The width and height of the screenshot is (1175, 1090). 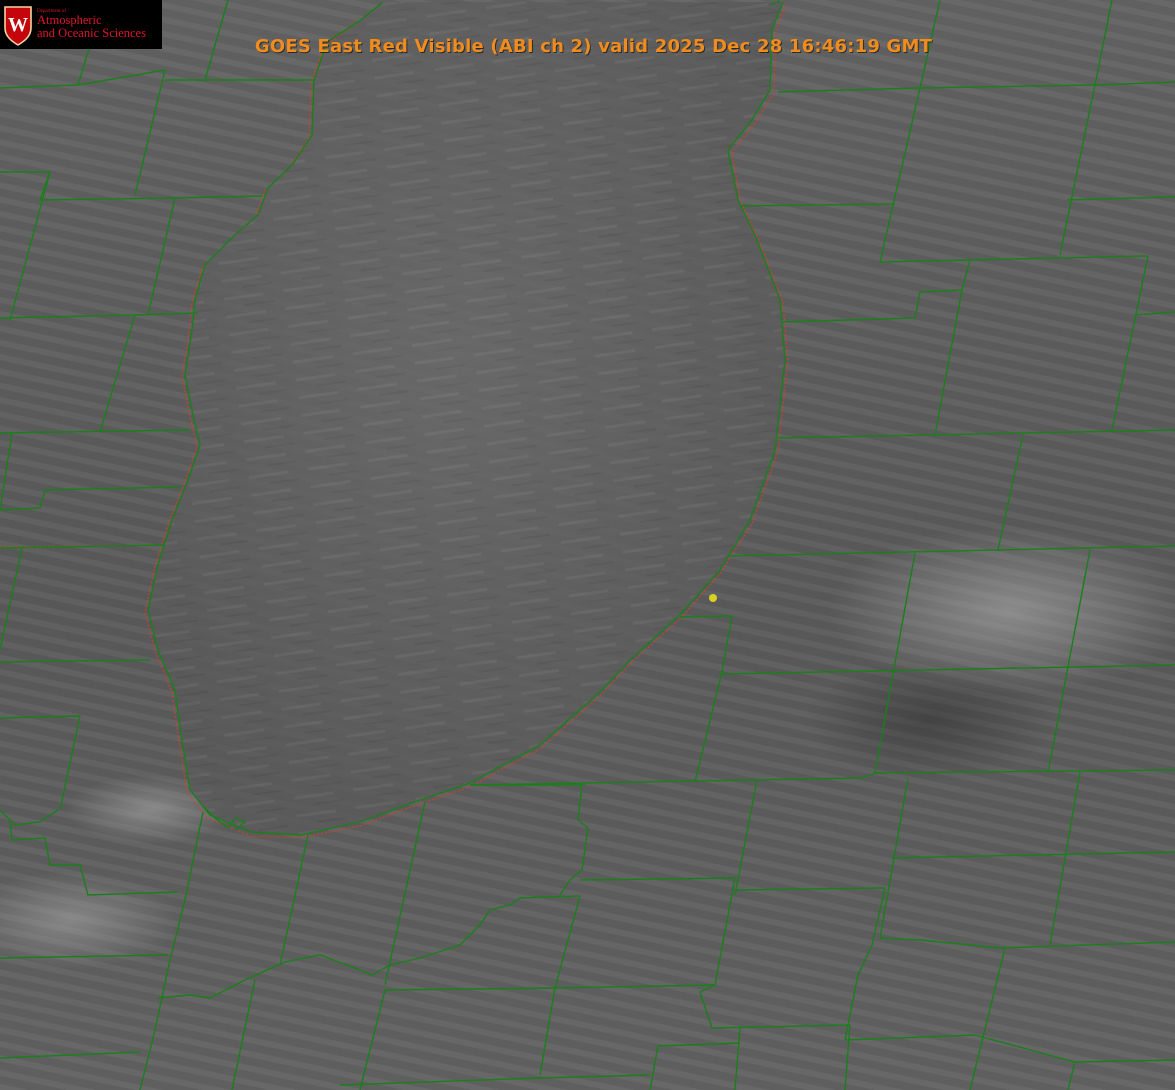 What do you see at coordinates (713, 598) in the screenshot?
I see `location-marker` at bounding box center [713, 598].